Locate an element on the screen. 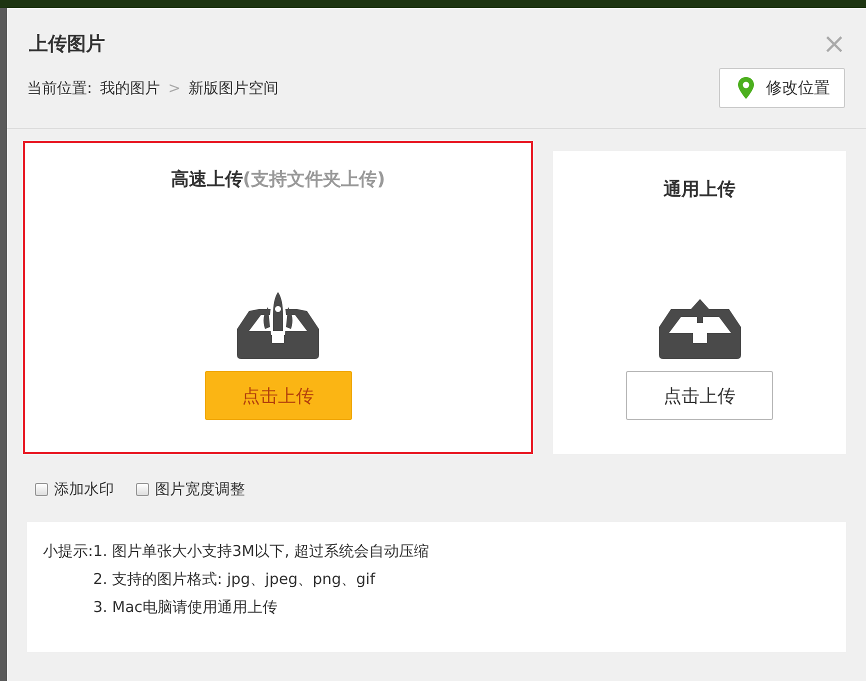 This screenshot has height=681, width=866. option-title: 通用上传 is located at coordinates (700, 189).